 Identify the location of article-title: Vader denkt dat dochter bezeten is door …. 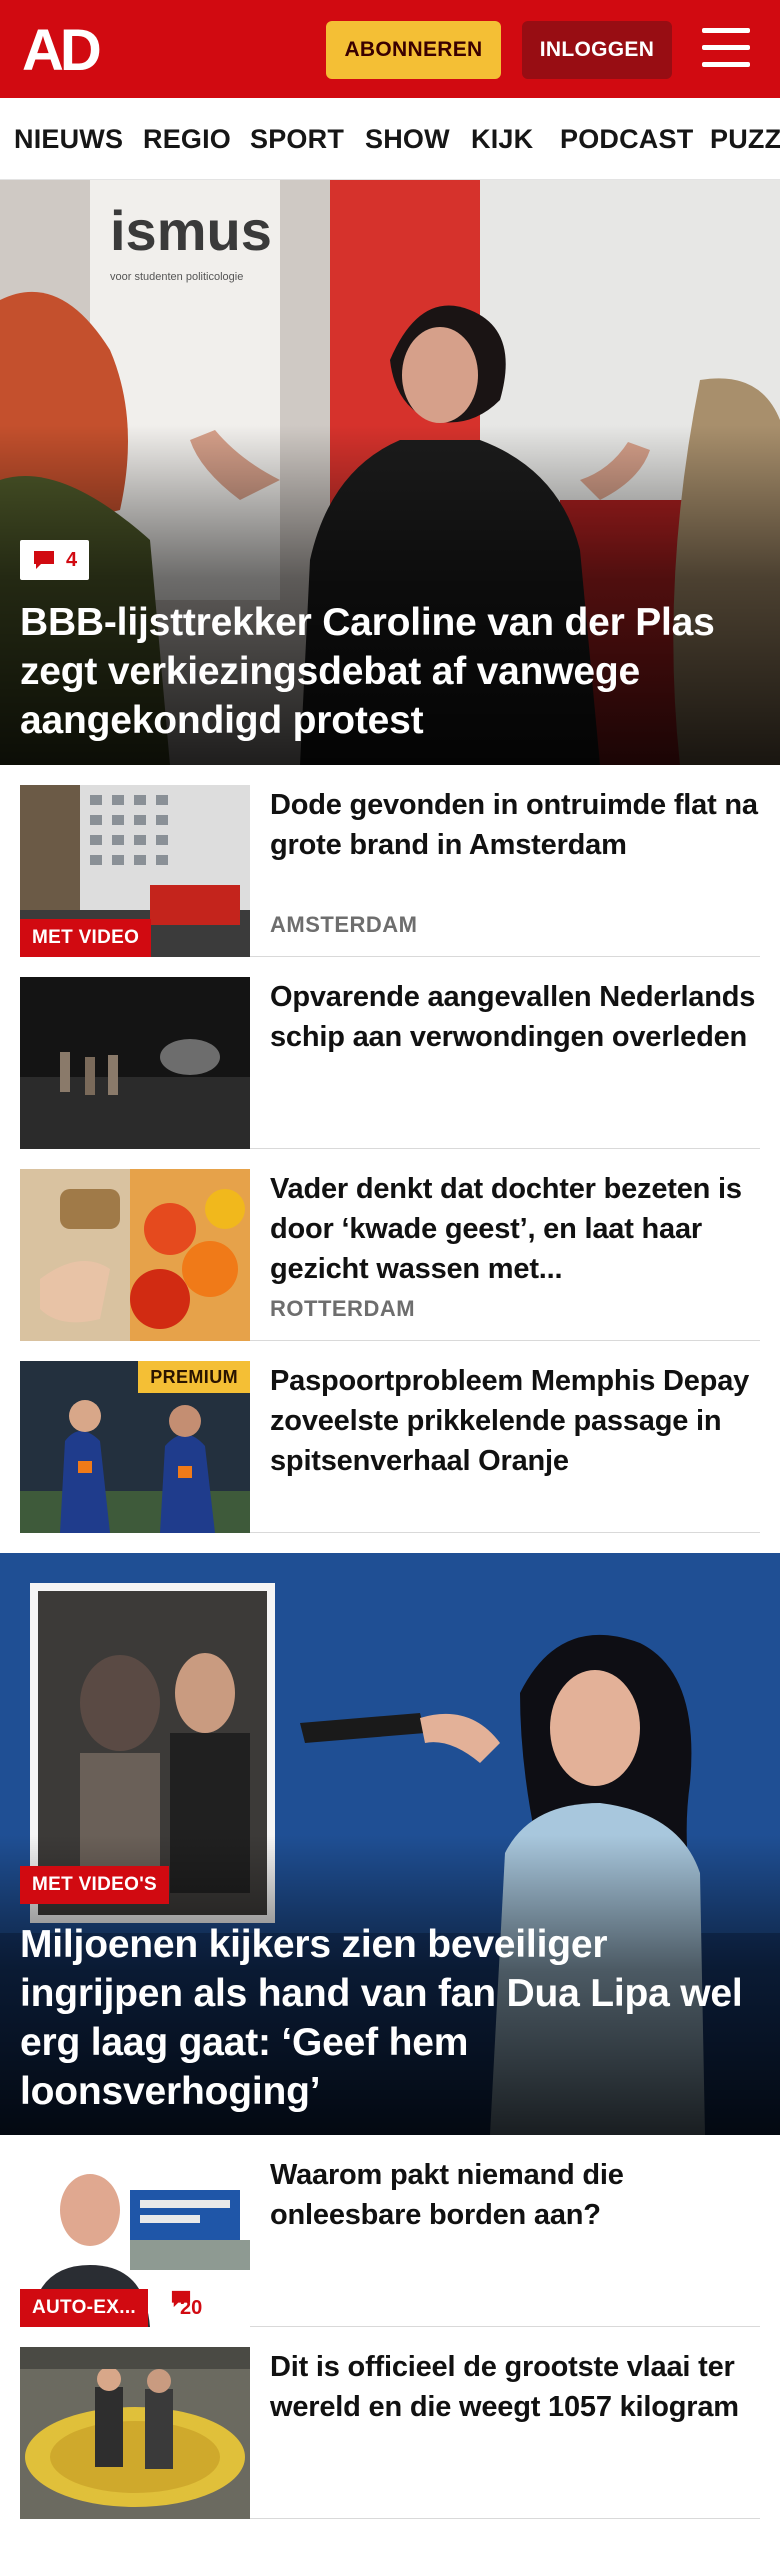
(515, 1229).